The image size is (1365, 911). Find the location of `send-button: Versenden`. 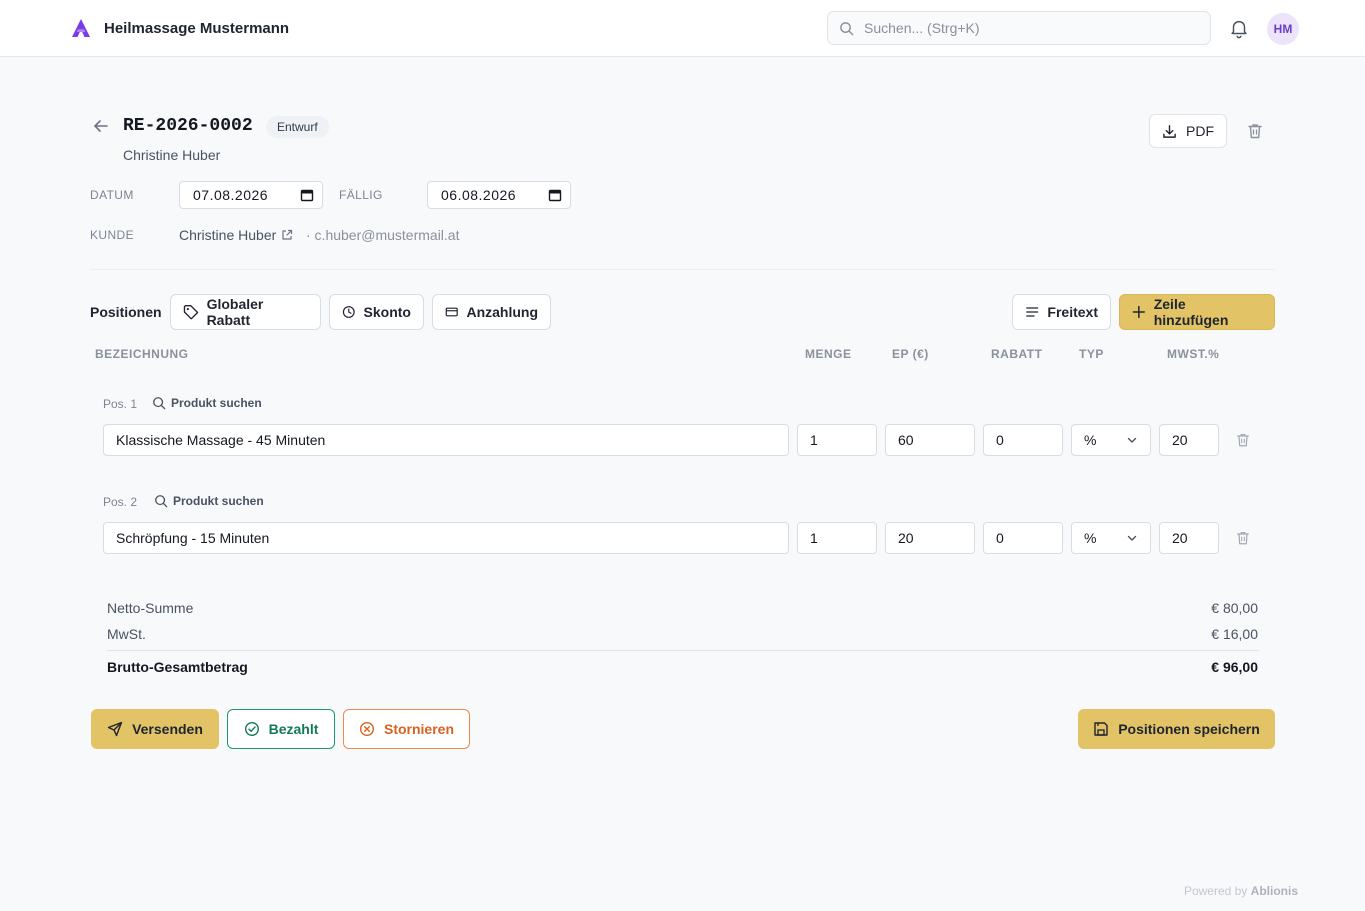

send-button: Versenden is located at coordinates (155, 729).